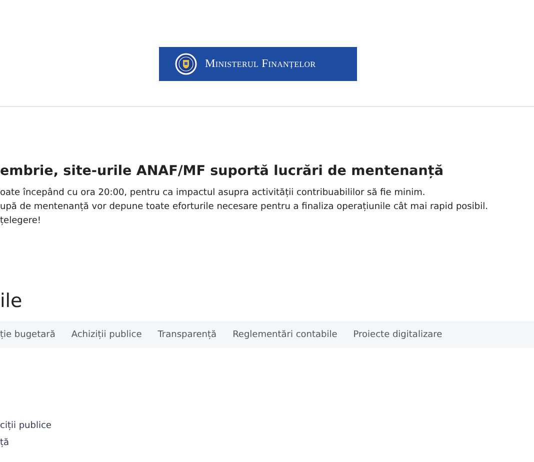  What do you see at coordinates (267, 426) in the screenshot?
I see `list-link: ciții publice` at bounding box center [267, 426].